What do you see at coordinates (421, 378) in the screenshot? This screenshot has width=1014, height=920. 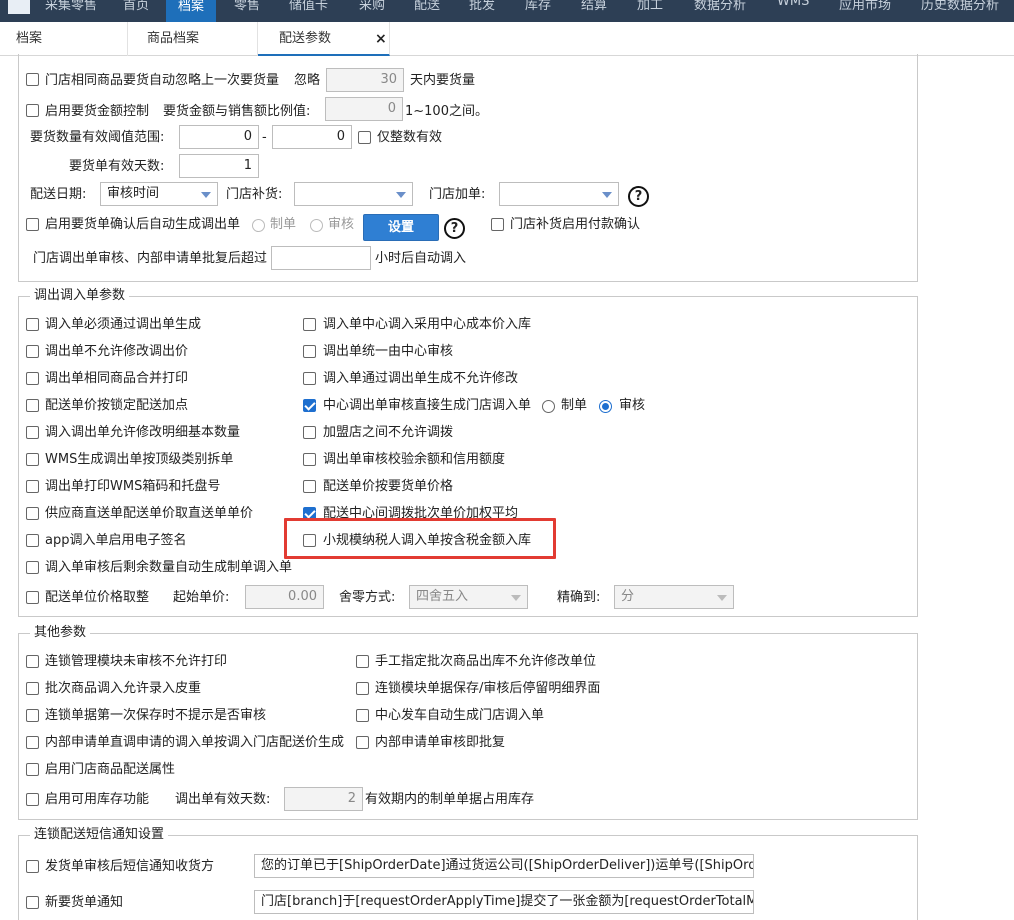 I see `label-s2-right-2: 调入单通过调出单生成不允许修改` at bounding box center [421, 378].